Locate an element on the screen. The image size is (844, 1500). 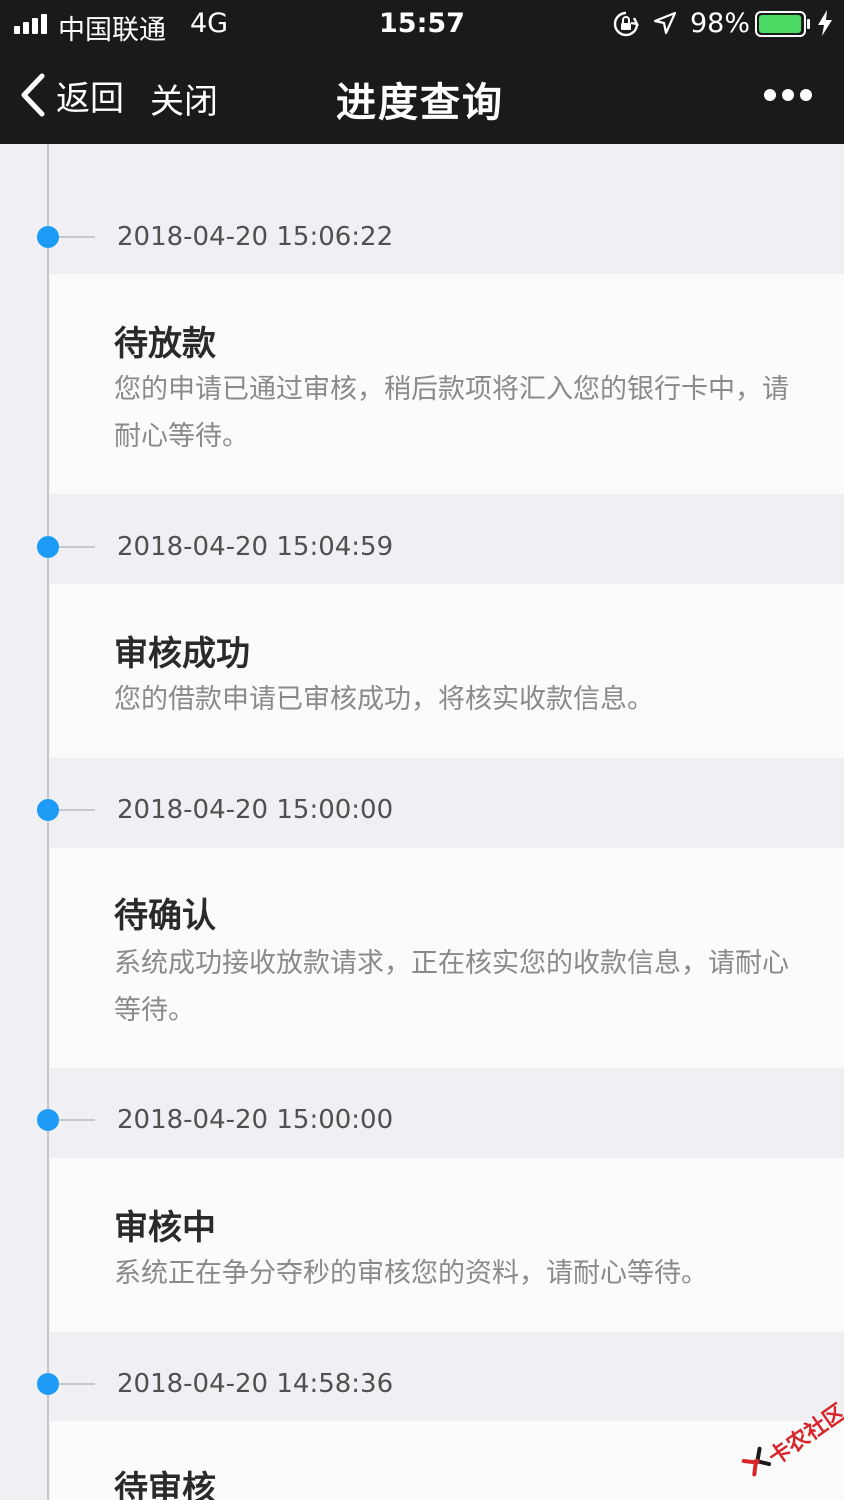
battery-icon is located at coordinates (782, 24).